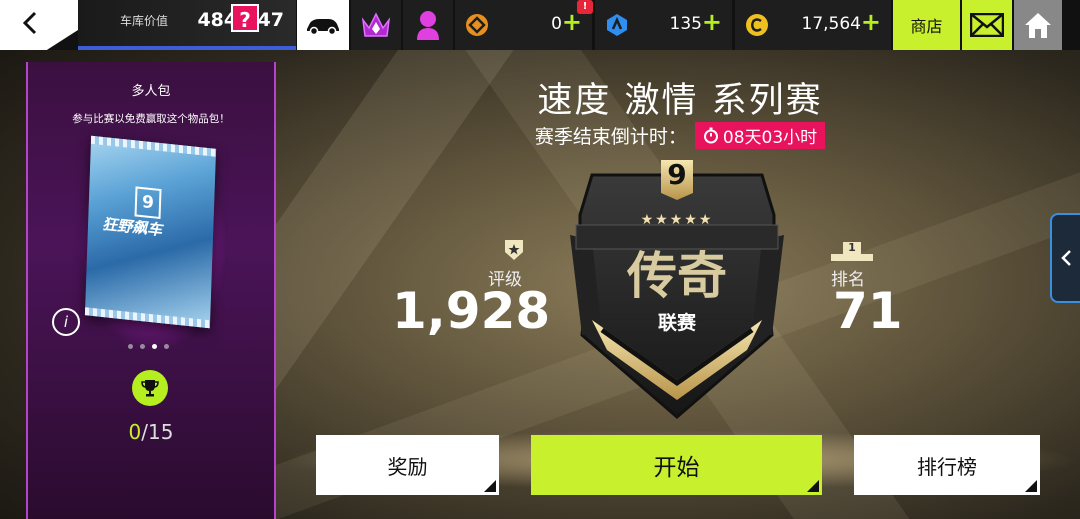 Image resolution: width=1080 pixels, height=519 pixels. I want to click on rank-podium-icon: 1, so click(852, 251).